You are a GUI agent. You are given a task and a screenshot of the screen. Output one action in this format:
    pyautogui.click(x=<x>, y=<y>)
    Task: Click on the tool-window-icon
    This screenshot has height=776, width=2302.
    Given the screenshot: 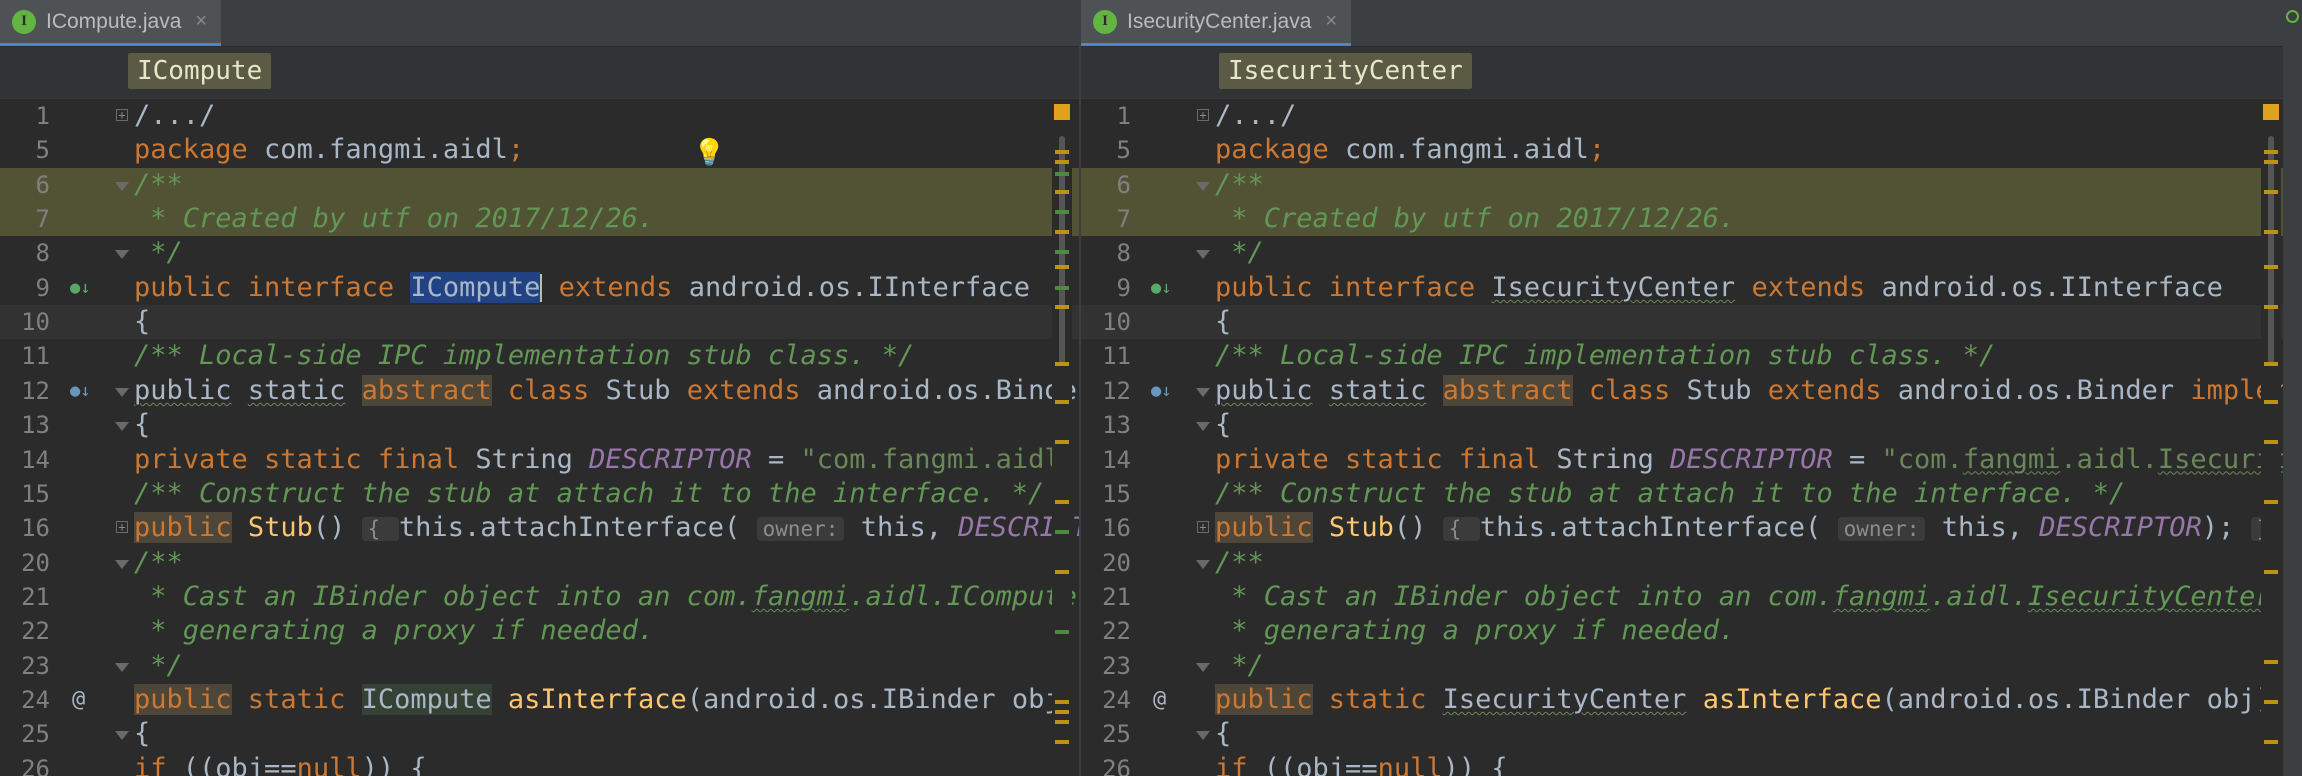 What is the action you would take?
    pyautogui.click(x=2292, y=16)
    